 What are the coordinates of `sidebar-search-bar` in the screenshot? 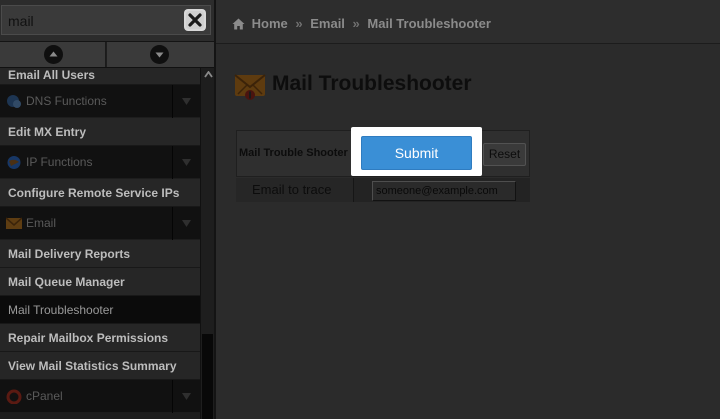 It's located at (107, 21).